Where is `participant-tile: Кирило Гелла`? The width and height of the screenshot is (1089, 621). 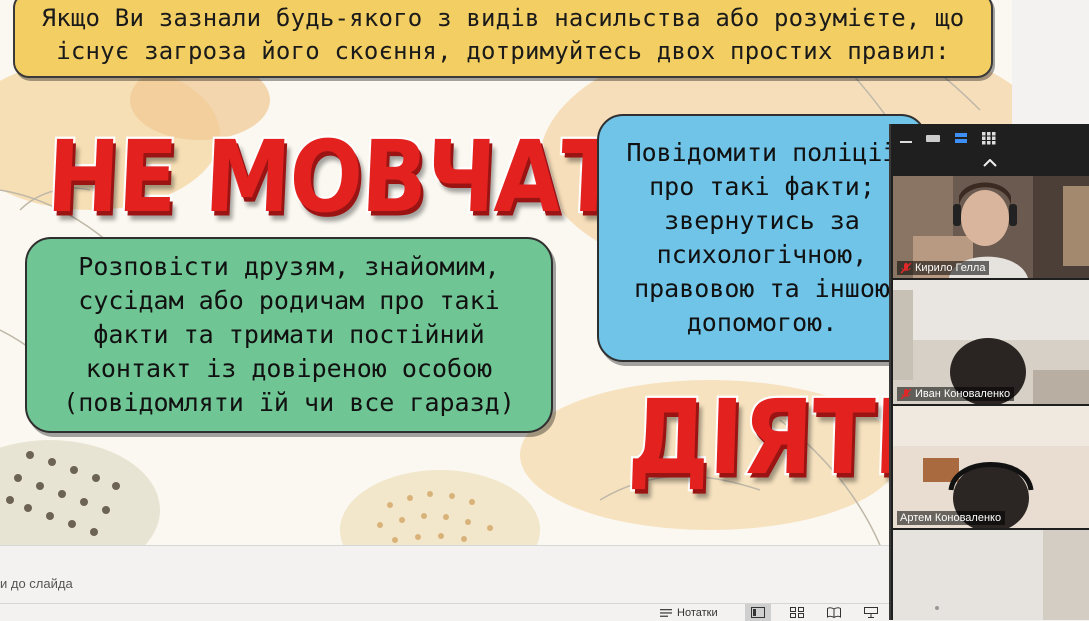 participant-tile: Кирило Гелла is located at coordinates (991, 227).